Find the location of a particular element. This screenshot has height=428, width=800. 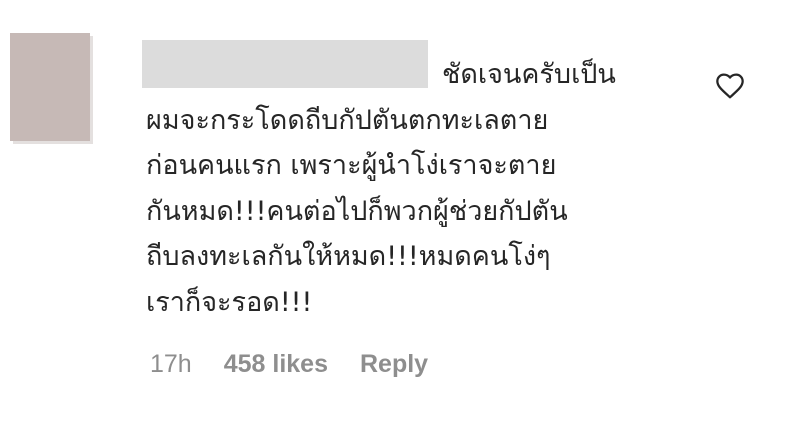

comment-line: กันหมด!!!คนต่อไปก็พวกผู้ช่วยกัปตัน is located at coordinates (357, 211).